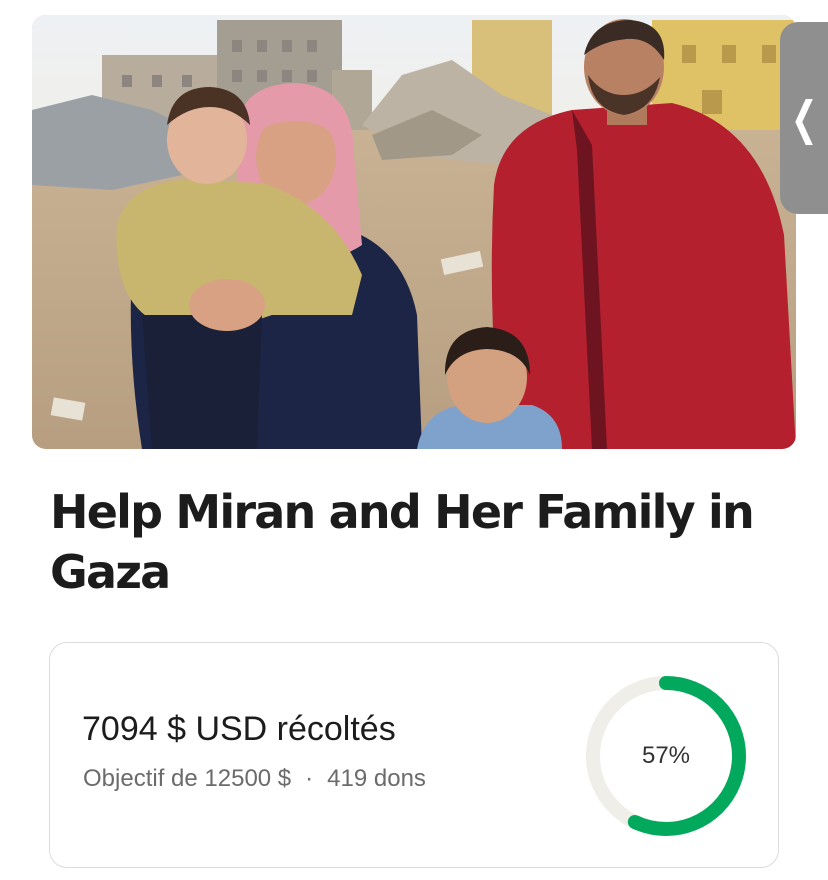 The image size is (828, 880). I want to click on amount-raised: 7094 $ USD récoltés, so click(239, 729).